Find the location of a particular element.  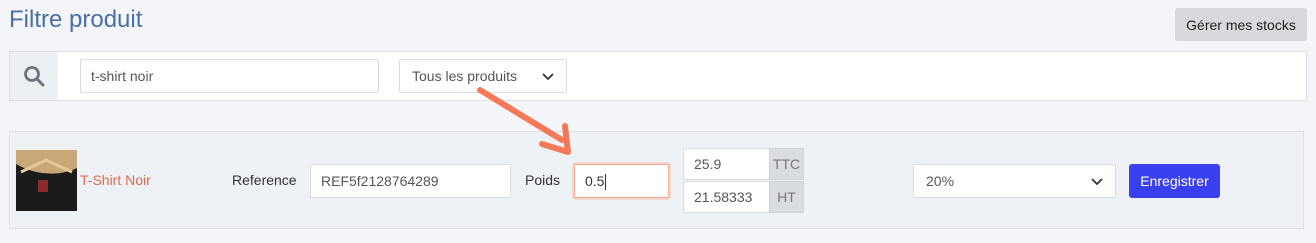

weight-label: Poids is located at coordinates (543, 180).